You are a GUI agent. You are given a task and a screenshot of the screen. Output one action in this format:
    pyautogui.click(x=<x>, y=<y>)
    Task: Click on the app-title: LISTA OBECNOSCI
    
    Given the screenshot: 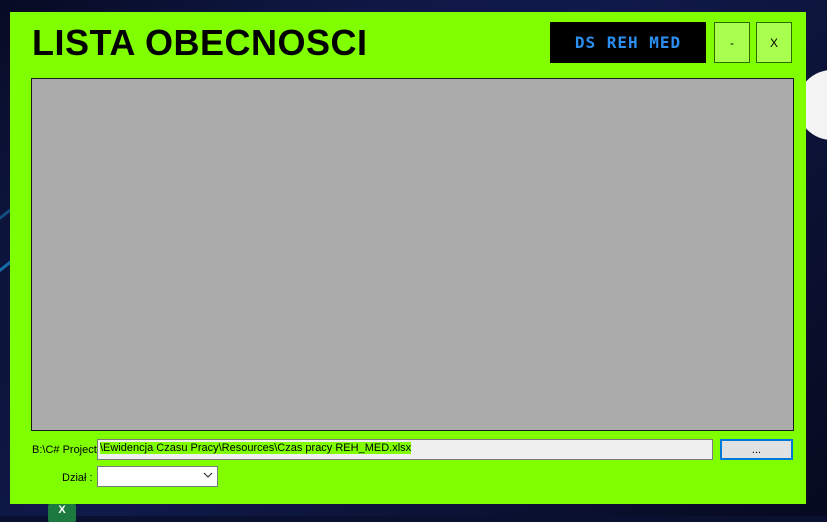 What is the action you would take?
    pyautogui.click(x=200, y=42)
    